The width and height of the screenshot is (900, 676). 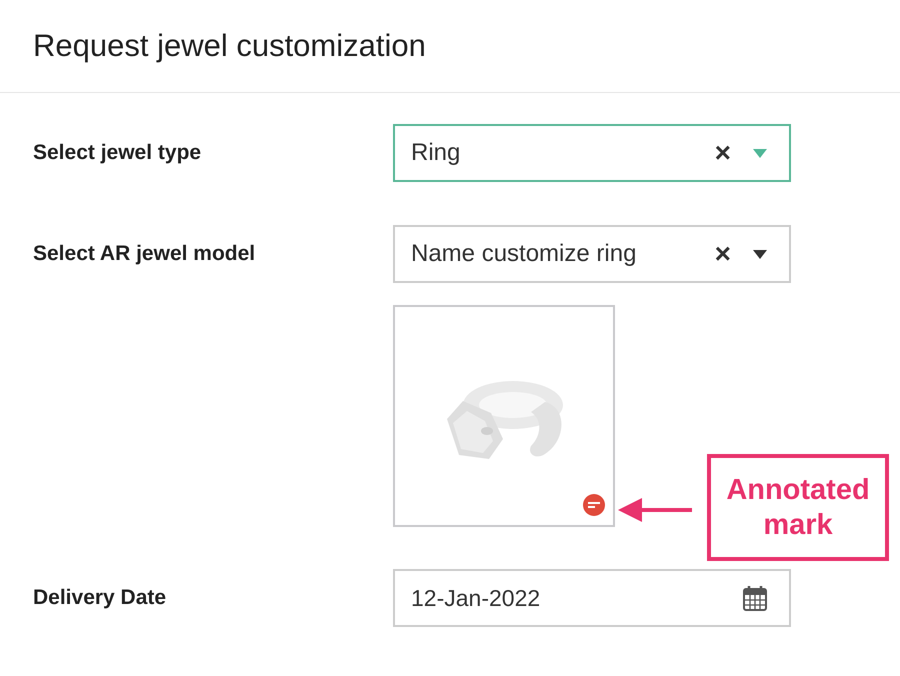 What do you see at coordinates (117, 153) in the screenshot?
I see `field-label: Select jewel type` at bounding box center [117, 153].